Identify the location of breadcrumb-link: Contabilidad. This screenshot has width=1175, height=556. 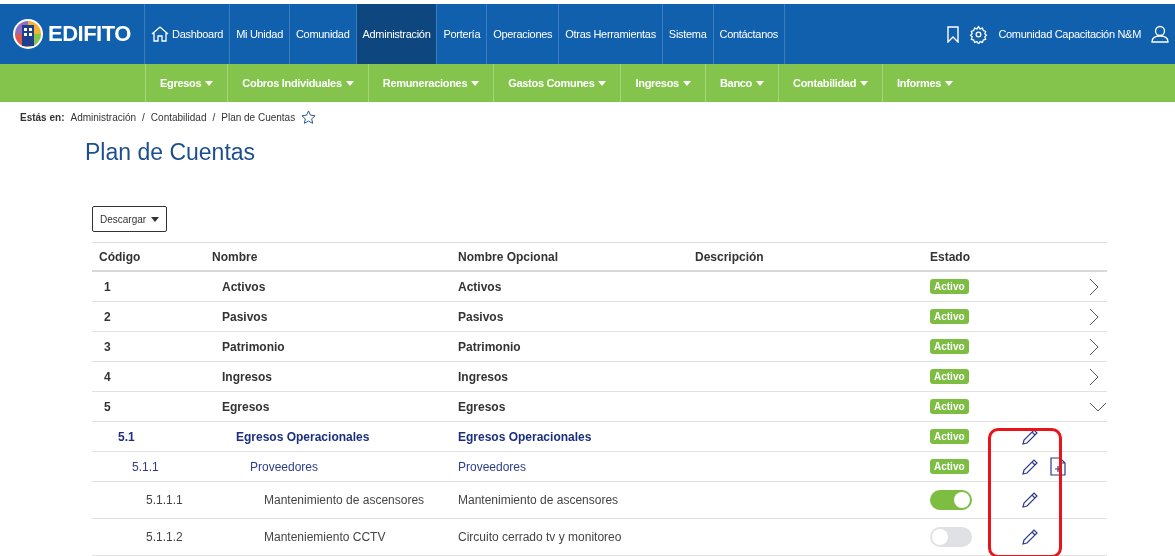
(178, 117).